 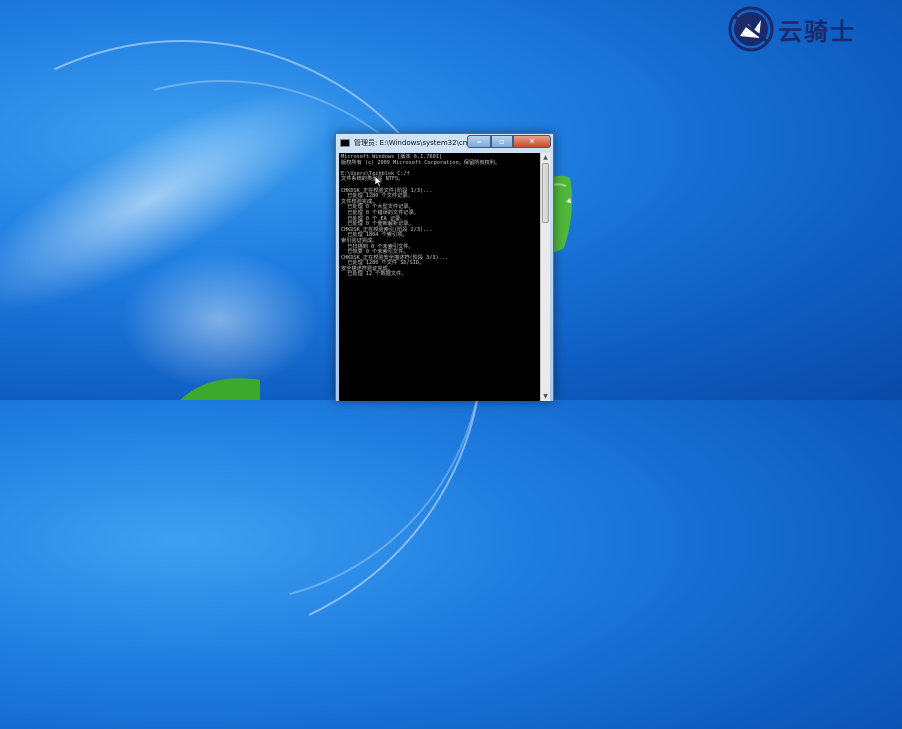 What do you see at coordinates (374, 274) in the screenshot?
I see `console-line: 已处理 12 个数据文件。` at bounding box center [374, 274].